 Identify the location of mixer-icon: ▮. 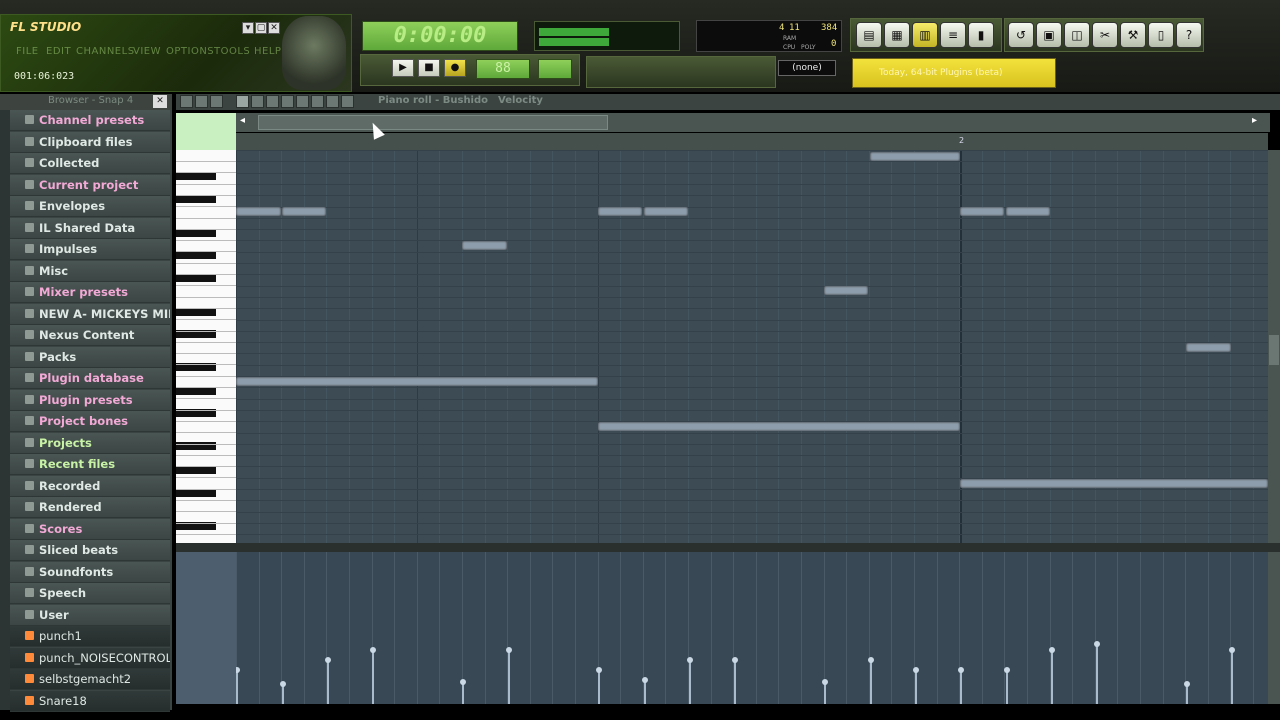
(981, 35).